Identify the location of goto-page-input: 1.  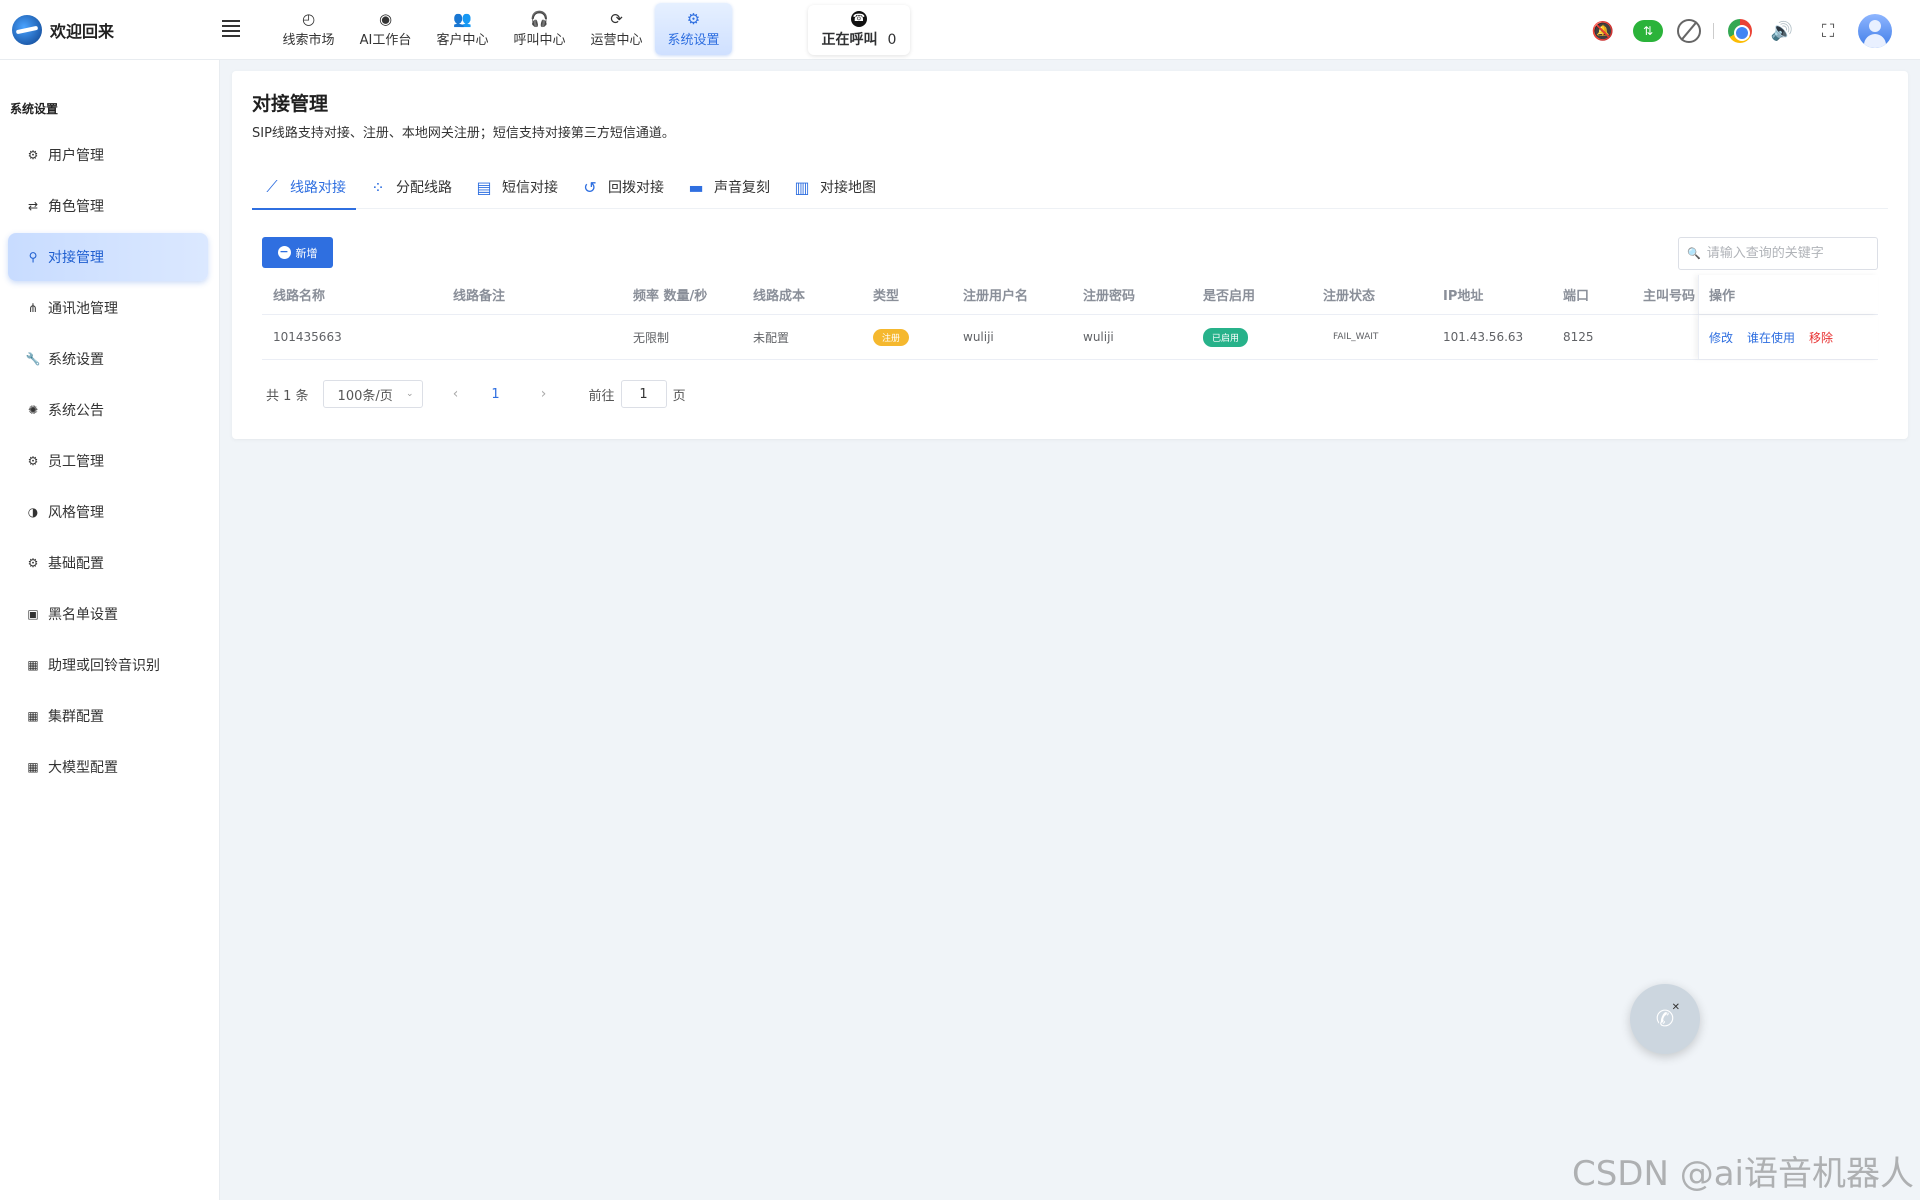
(643, 394).